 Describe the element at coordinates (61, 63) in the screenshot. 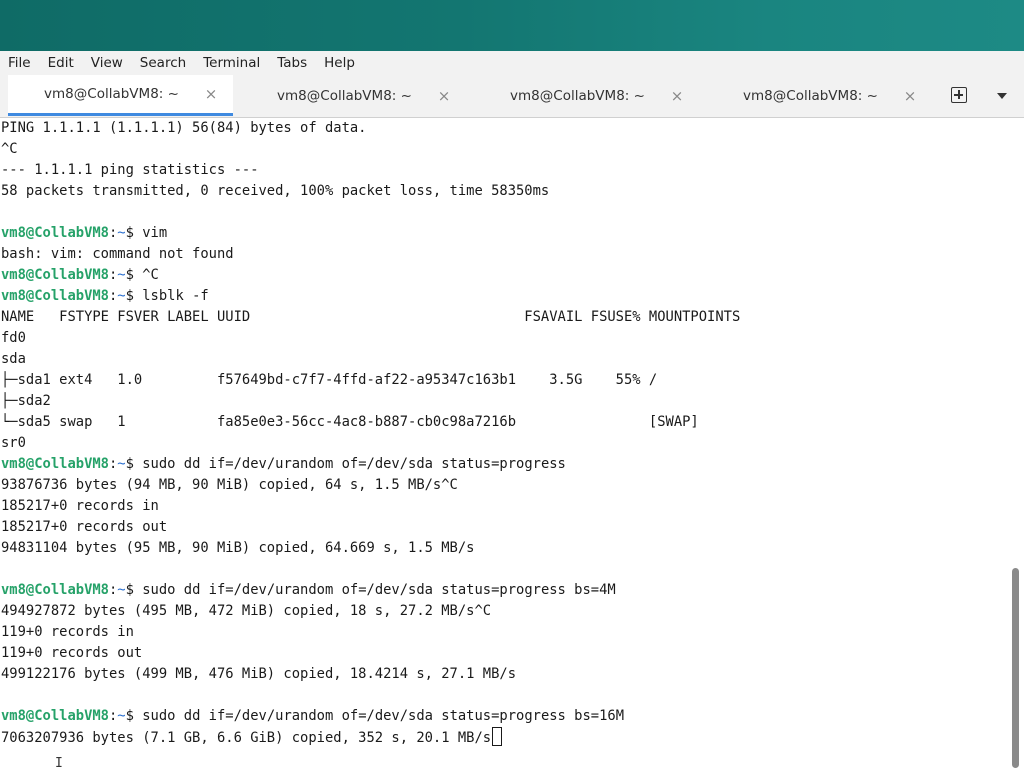

I see `menu-edit: Edit` at that location.